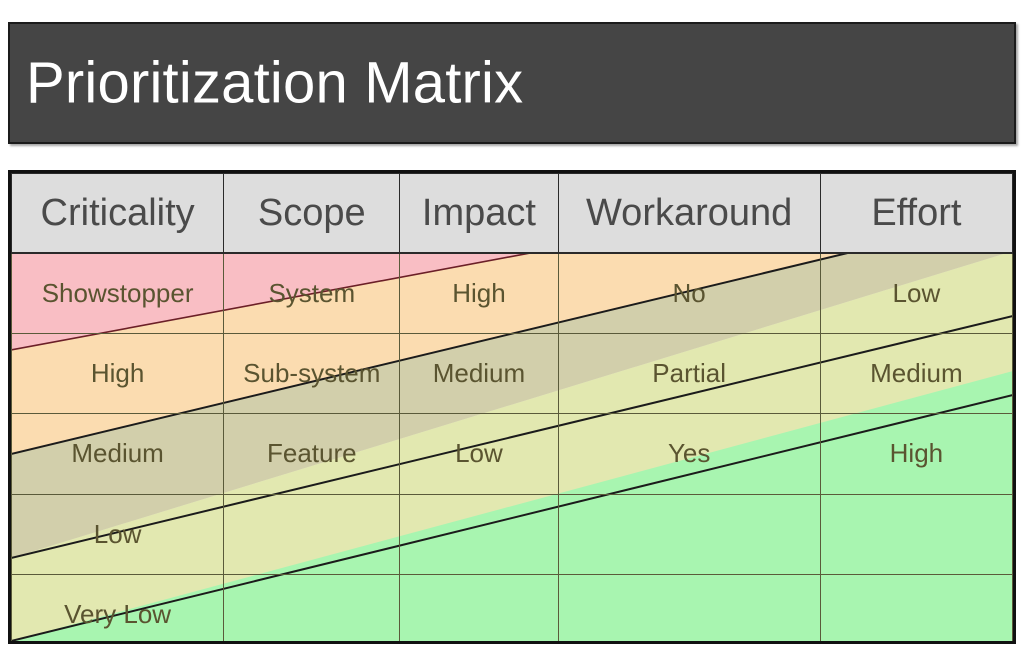  I want to click on table-row: Very Low, so click(512, 607).